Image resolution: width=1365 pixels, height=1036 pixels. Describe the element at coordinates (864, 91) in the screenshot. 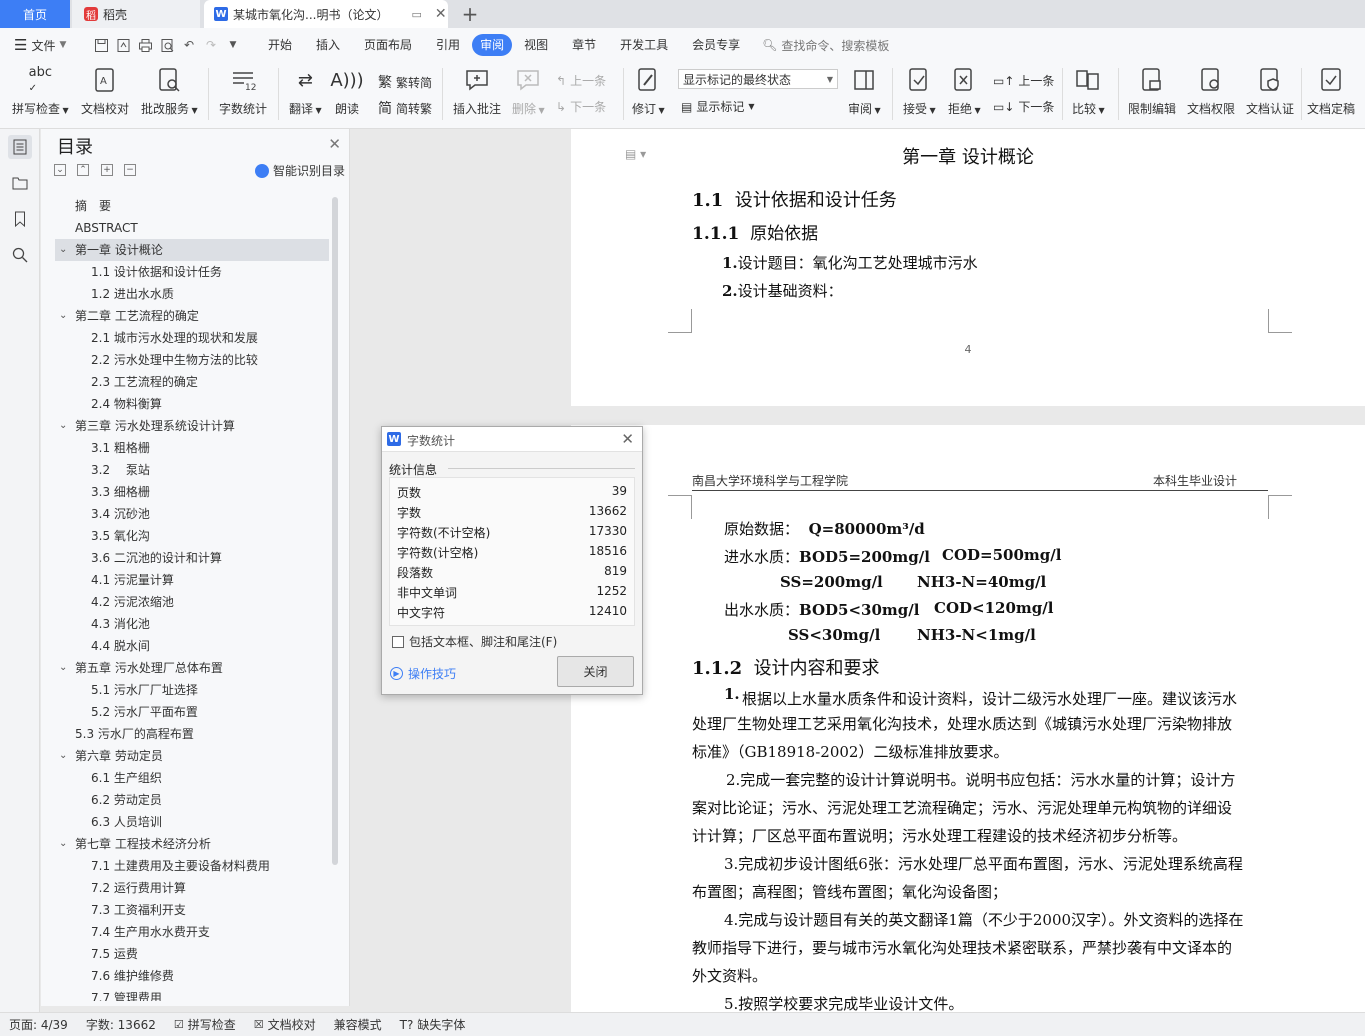

I see `review-pane-button: 审阅 ▼` at that location.